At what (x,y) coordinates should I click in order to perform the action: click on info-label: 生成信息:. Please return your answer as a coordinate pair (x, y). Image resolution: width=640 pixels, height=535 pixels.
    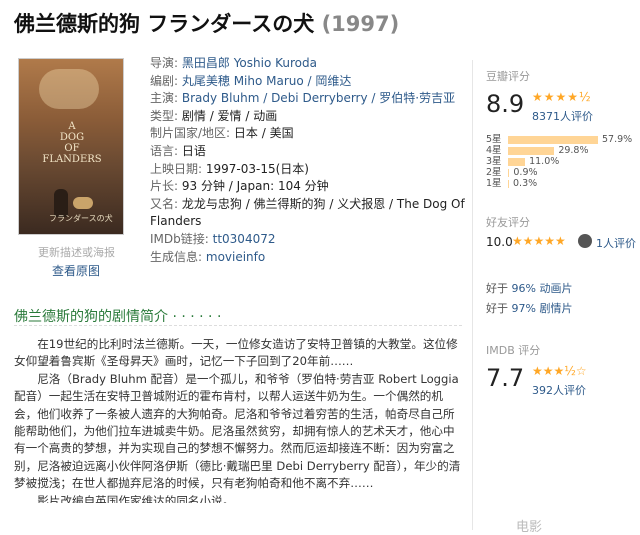
    Looking at the image, I should click on (176, 256).